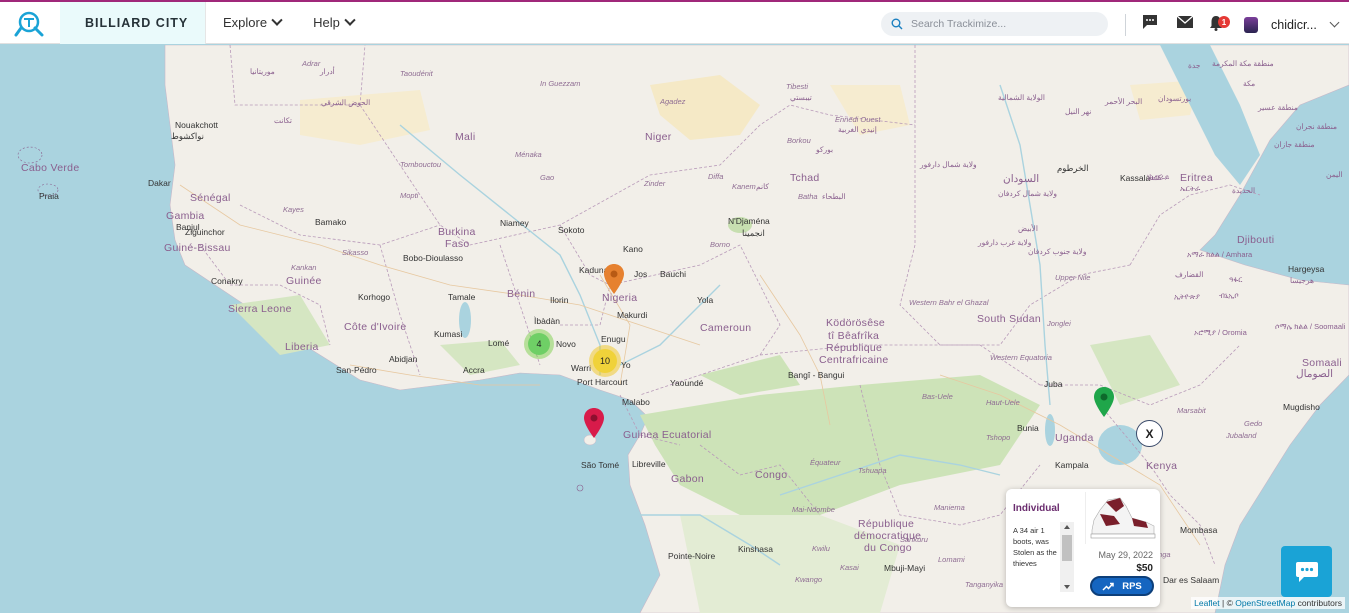 The width and height of the screenshot is (1349, 613). I want to click on search-box, so click(994, 24).